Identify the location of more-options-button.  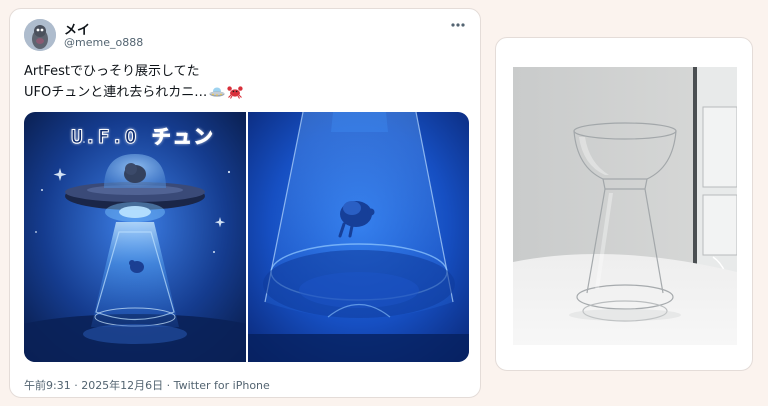
(458, 25).